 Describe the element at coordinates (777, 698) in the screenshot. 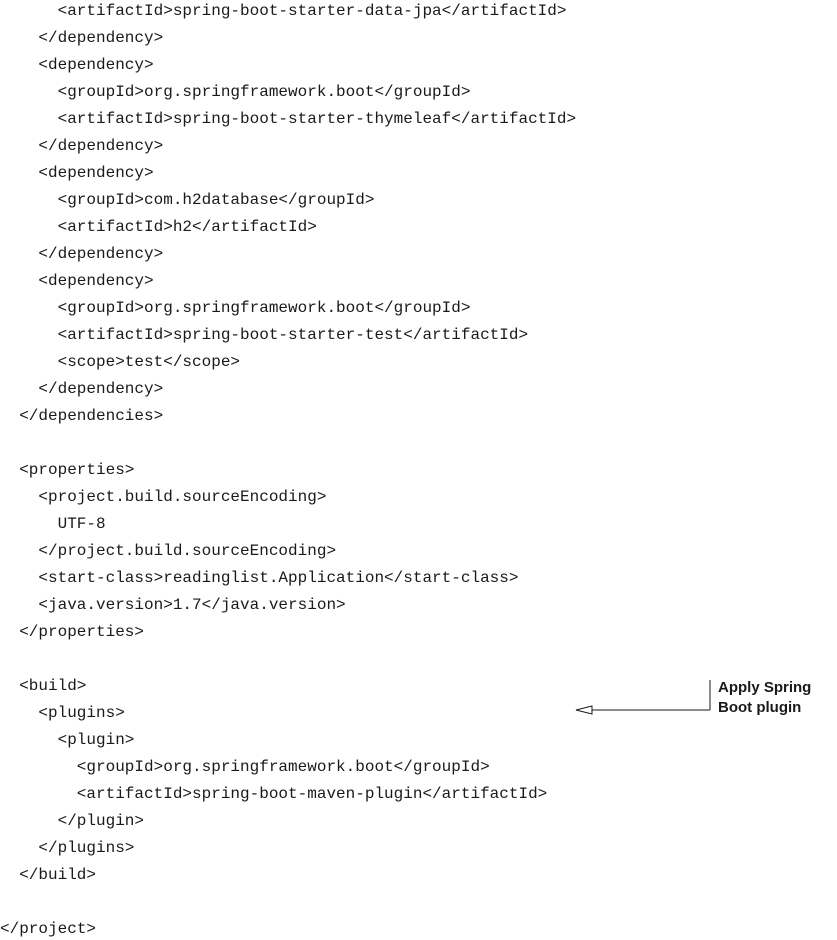

I see `annotation-callout: Apply Spring Boot plugin` at that location.